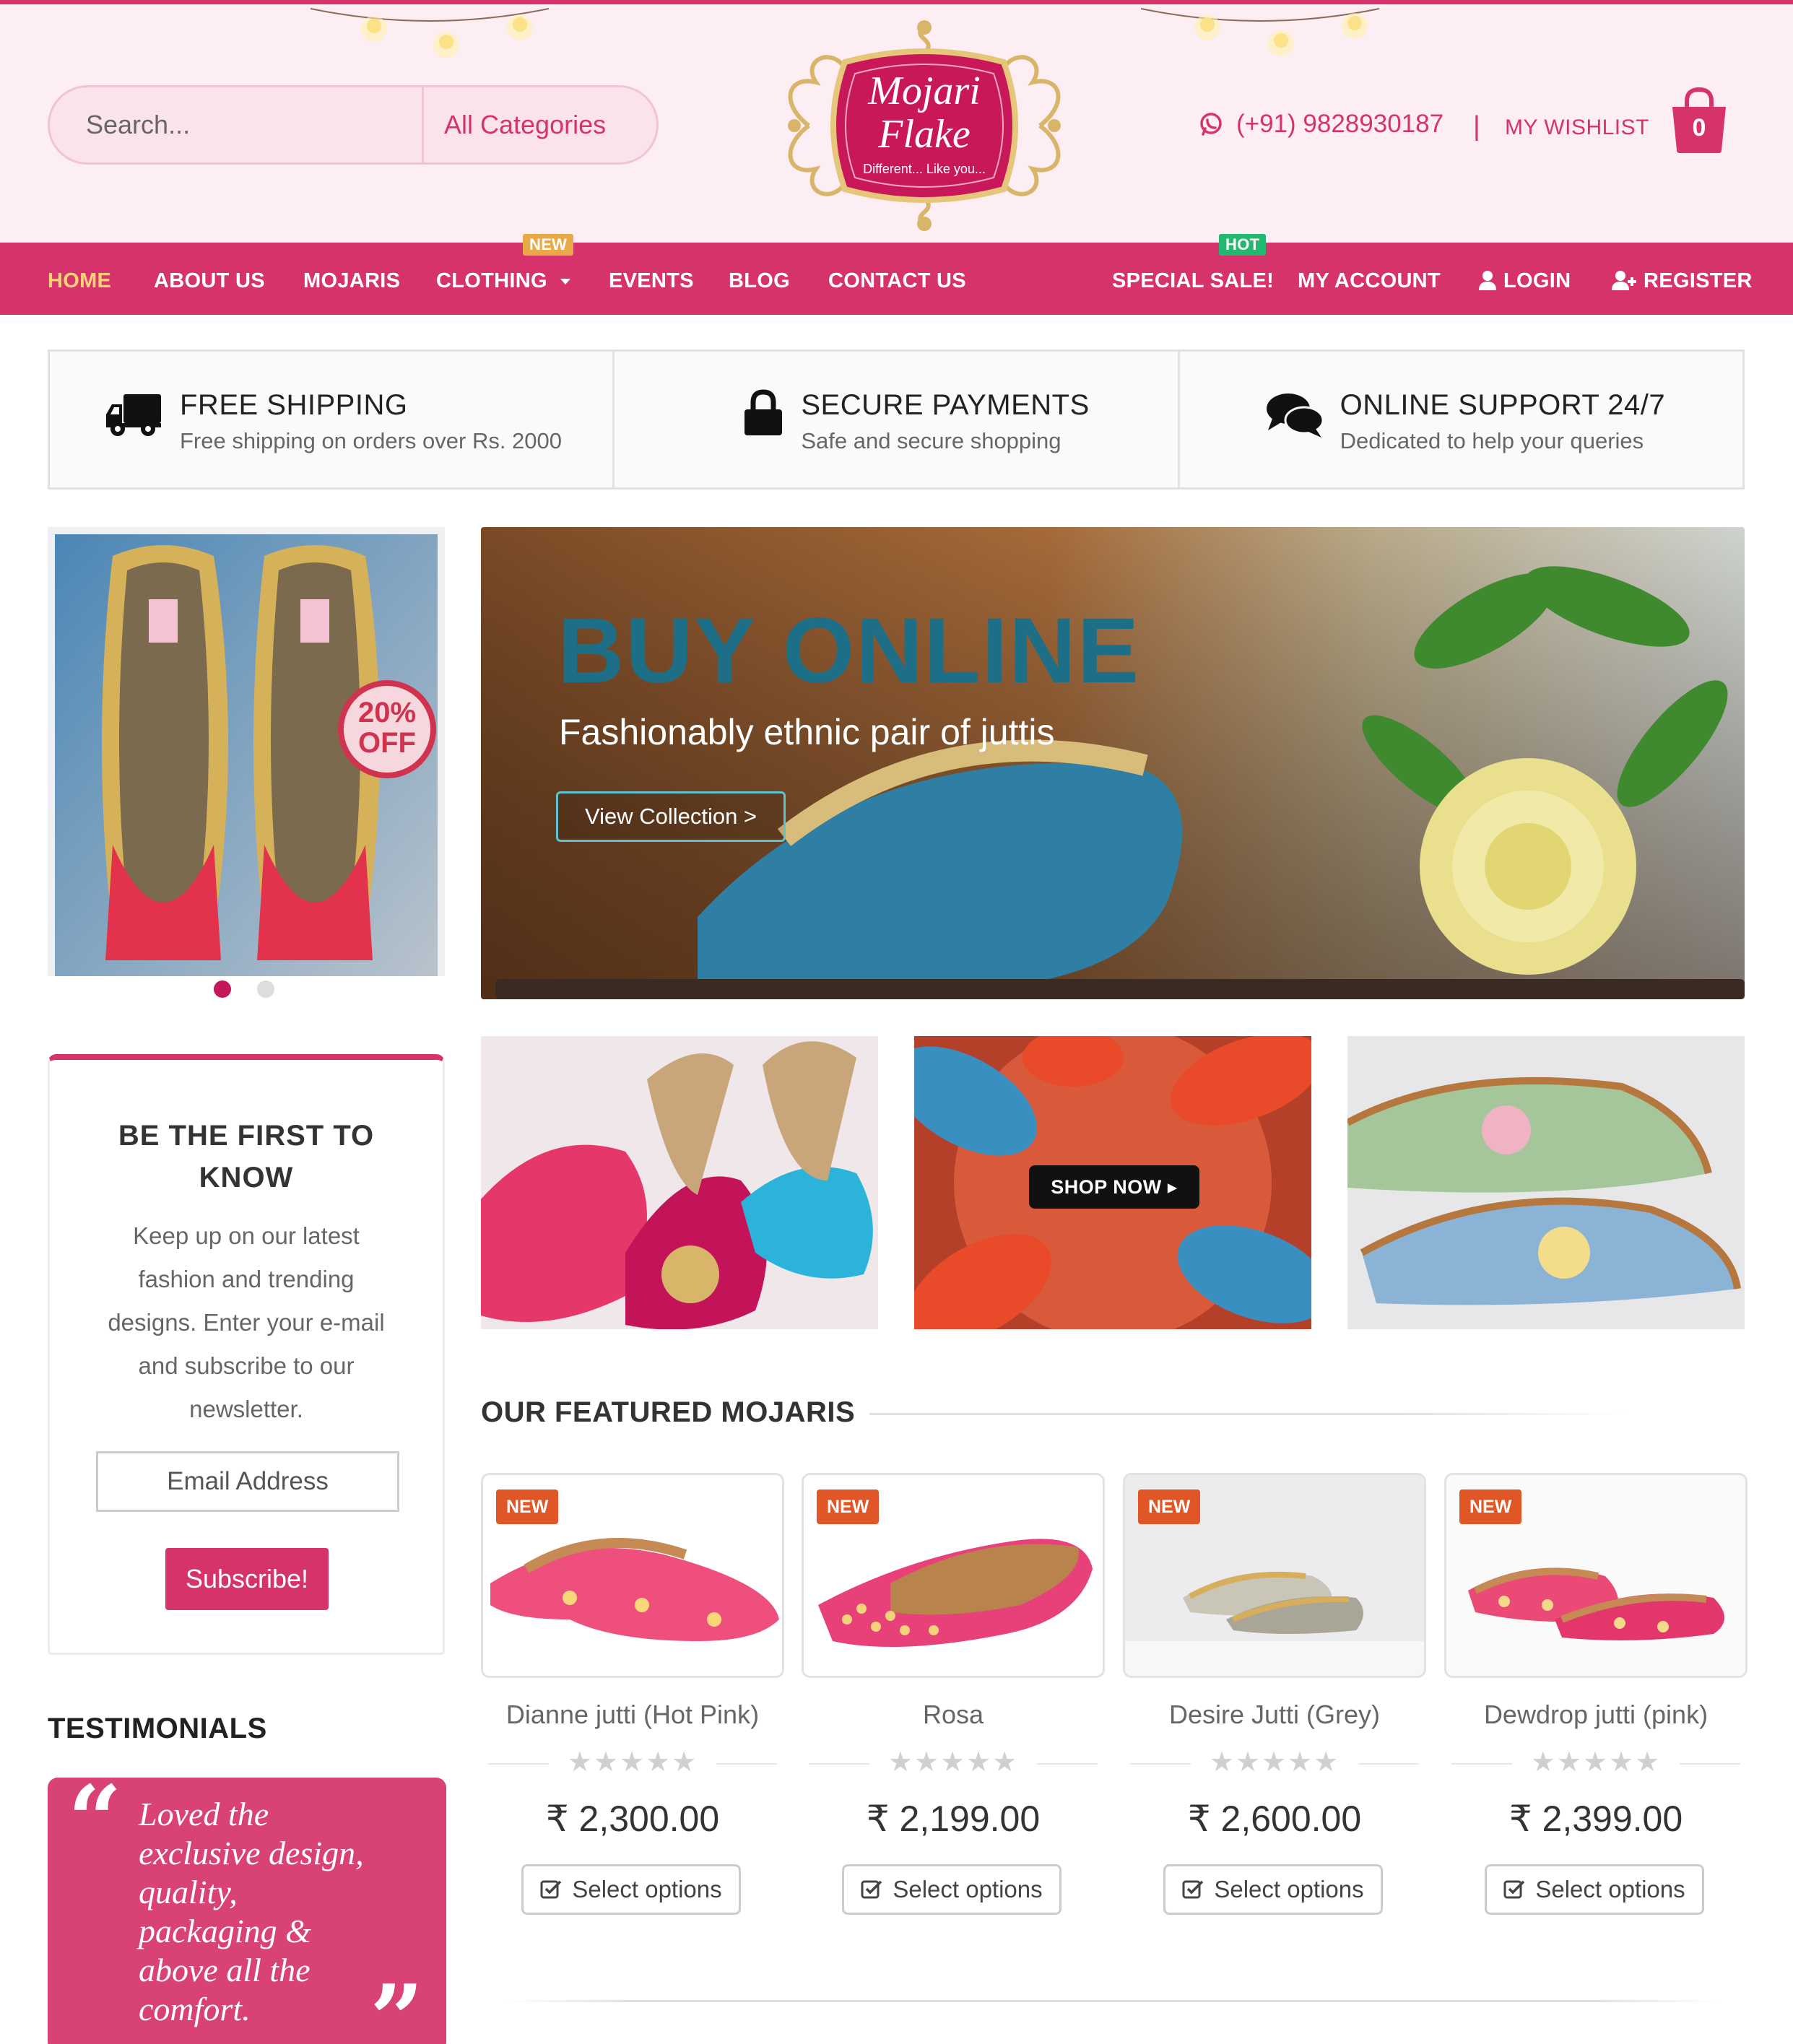 Image resolution: width=1793 pixels, height=2044 pixels. Describe the element at coordinates (492, 280) in the screenshot. I see `nav-clothing-label: CLOTHING` at that location.